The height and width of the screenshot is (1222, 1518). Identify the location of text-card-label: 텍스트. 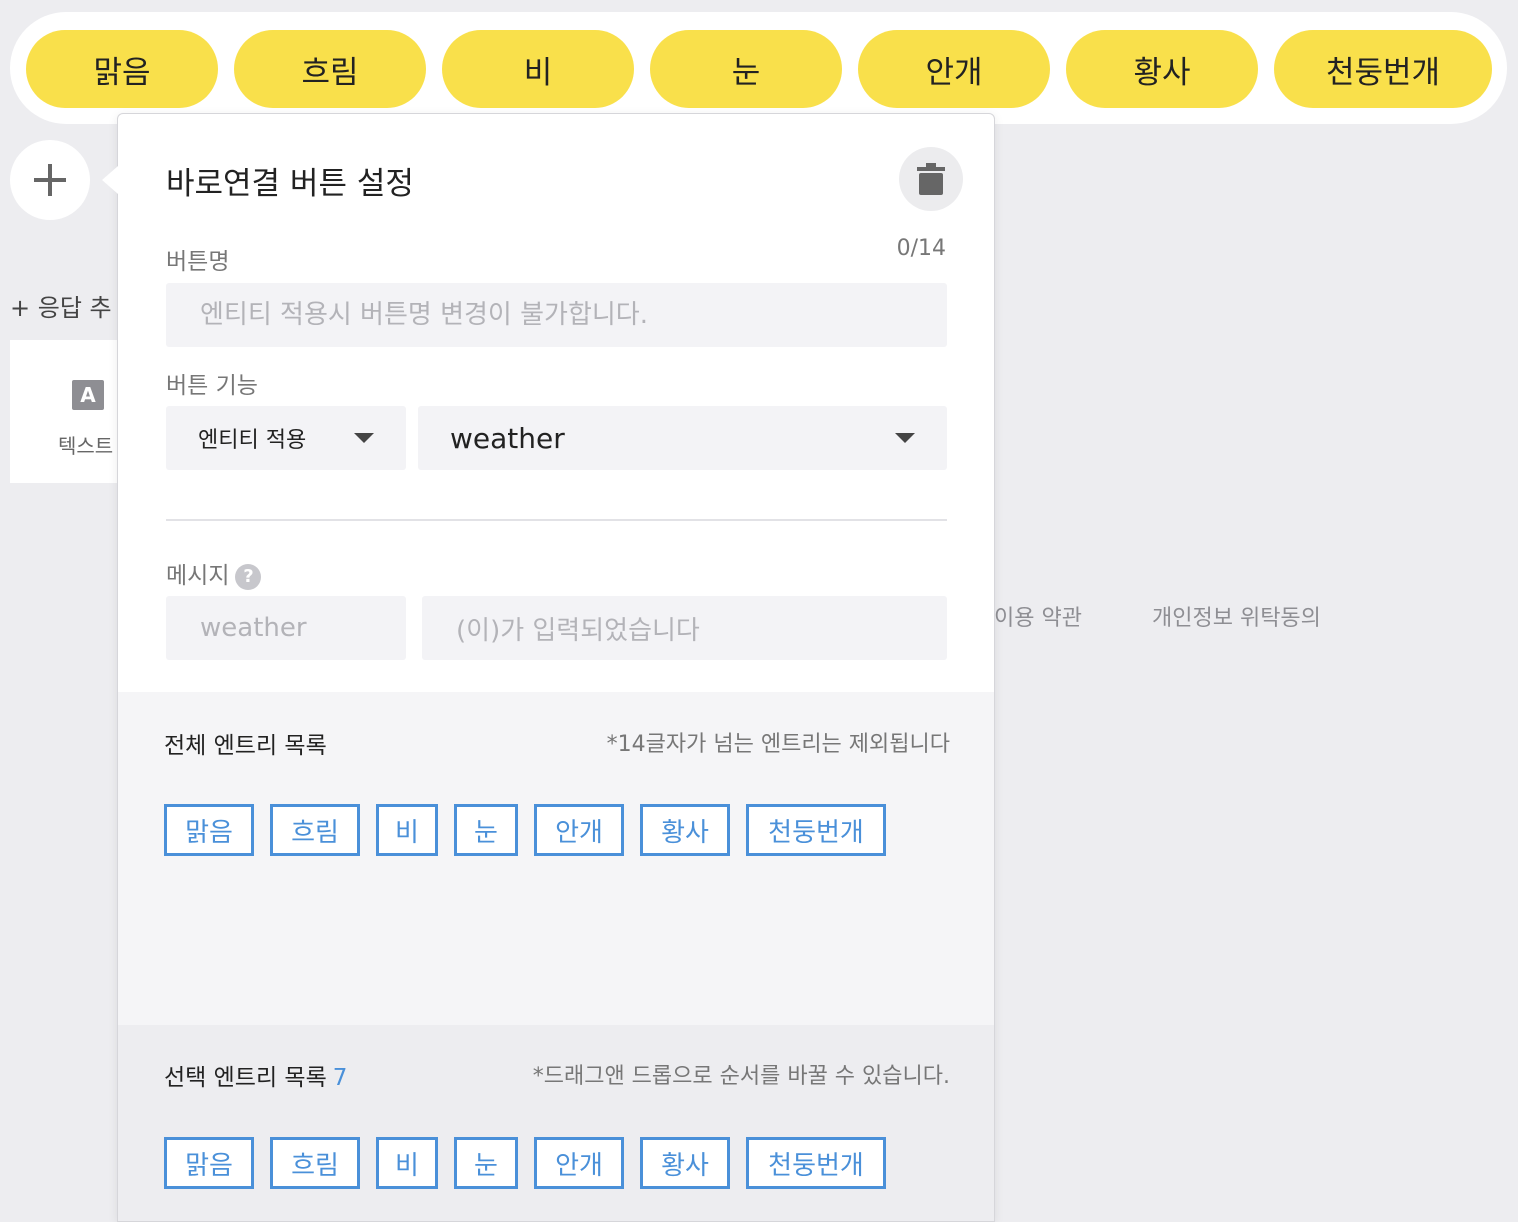
(86, 446).